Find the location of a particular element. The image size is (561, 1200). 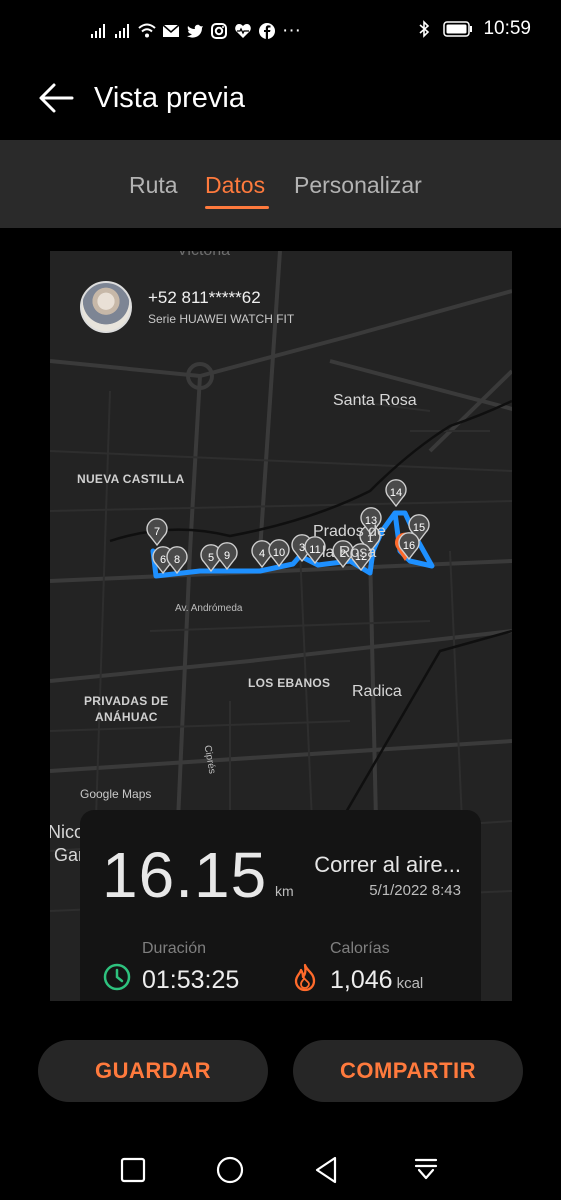

status-bar: ··· 10:59 is located at coordinates (280, 32).